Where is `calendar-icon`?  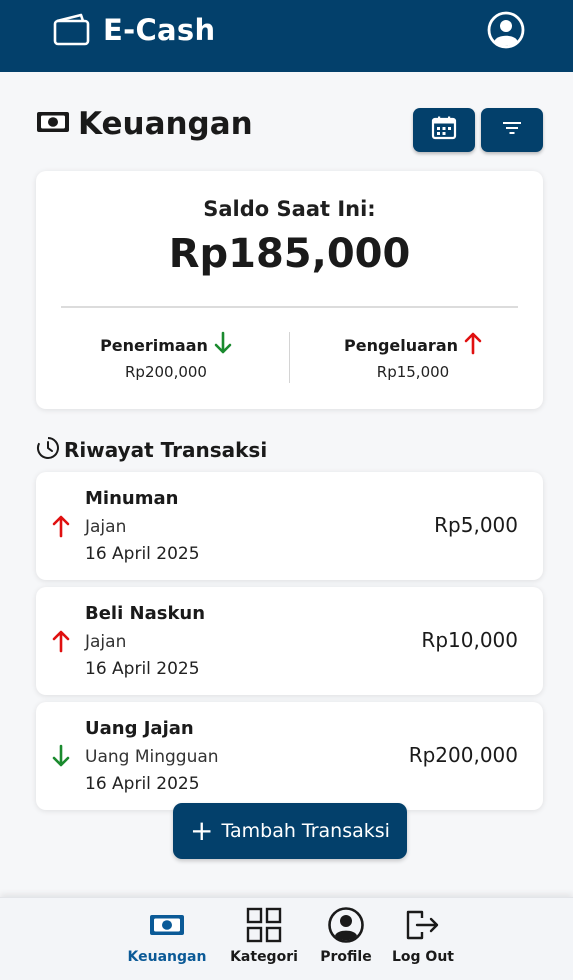
calendar-icon is located at coordinates (444, 130).